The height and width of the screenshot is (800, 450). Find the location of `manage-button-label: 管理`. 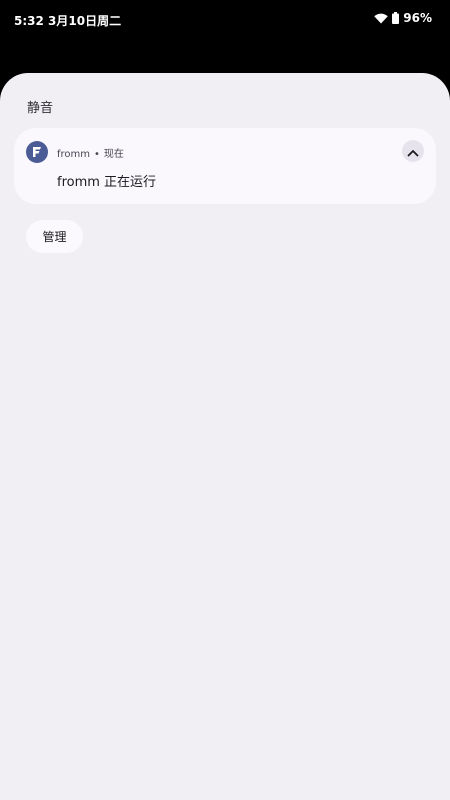

manage-button-label: 管理 is located at coordinates (54, 237).